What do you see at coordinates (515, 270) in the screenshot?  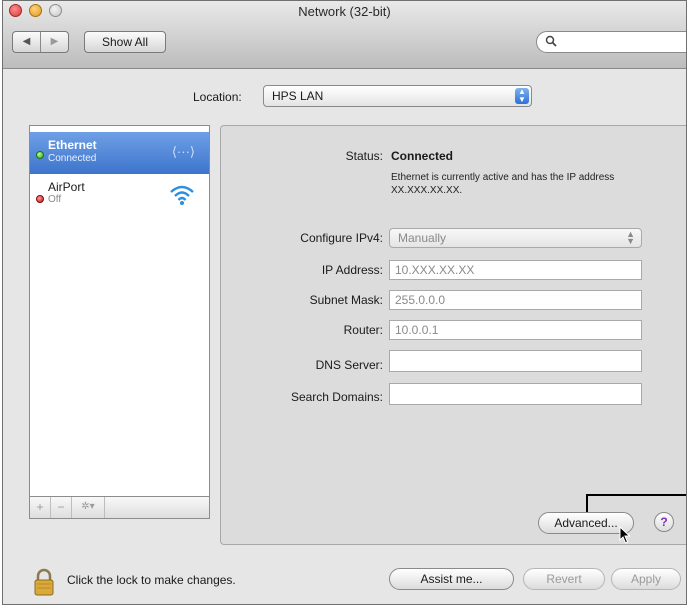 I see `ip-address-field: 10.XXX.XX.XX` at bounding box center [515, 270].